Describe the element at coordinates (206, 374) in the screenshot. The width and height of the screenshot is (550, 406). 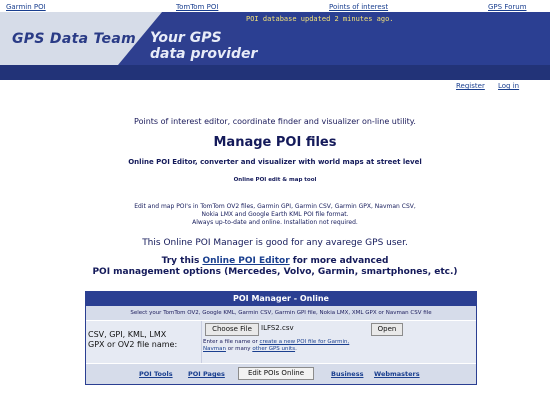
I see `poi-pages-link: POI Pages` at that location.